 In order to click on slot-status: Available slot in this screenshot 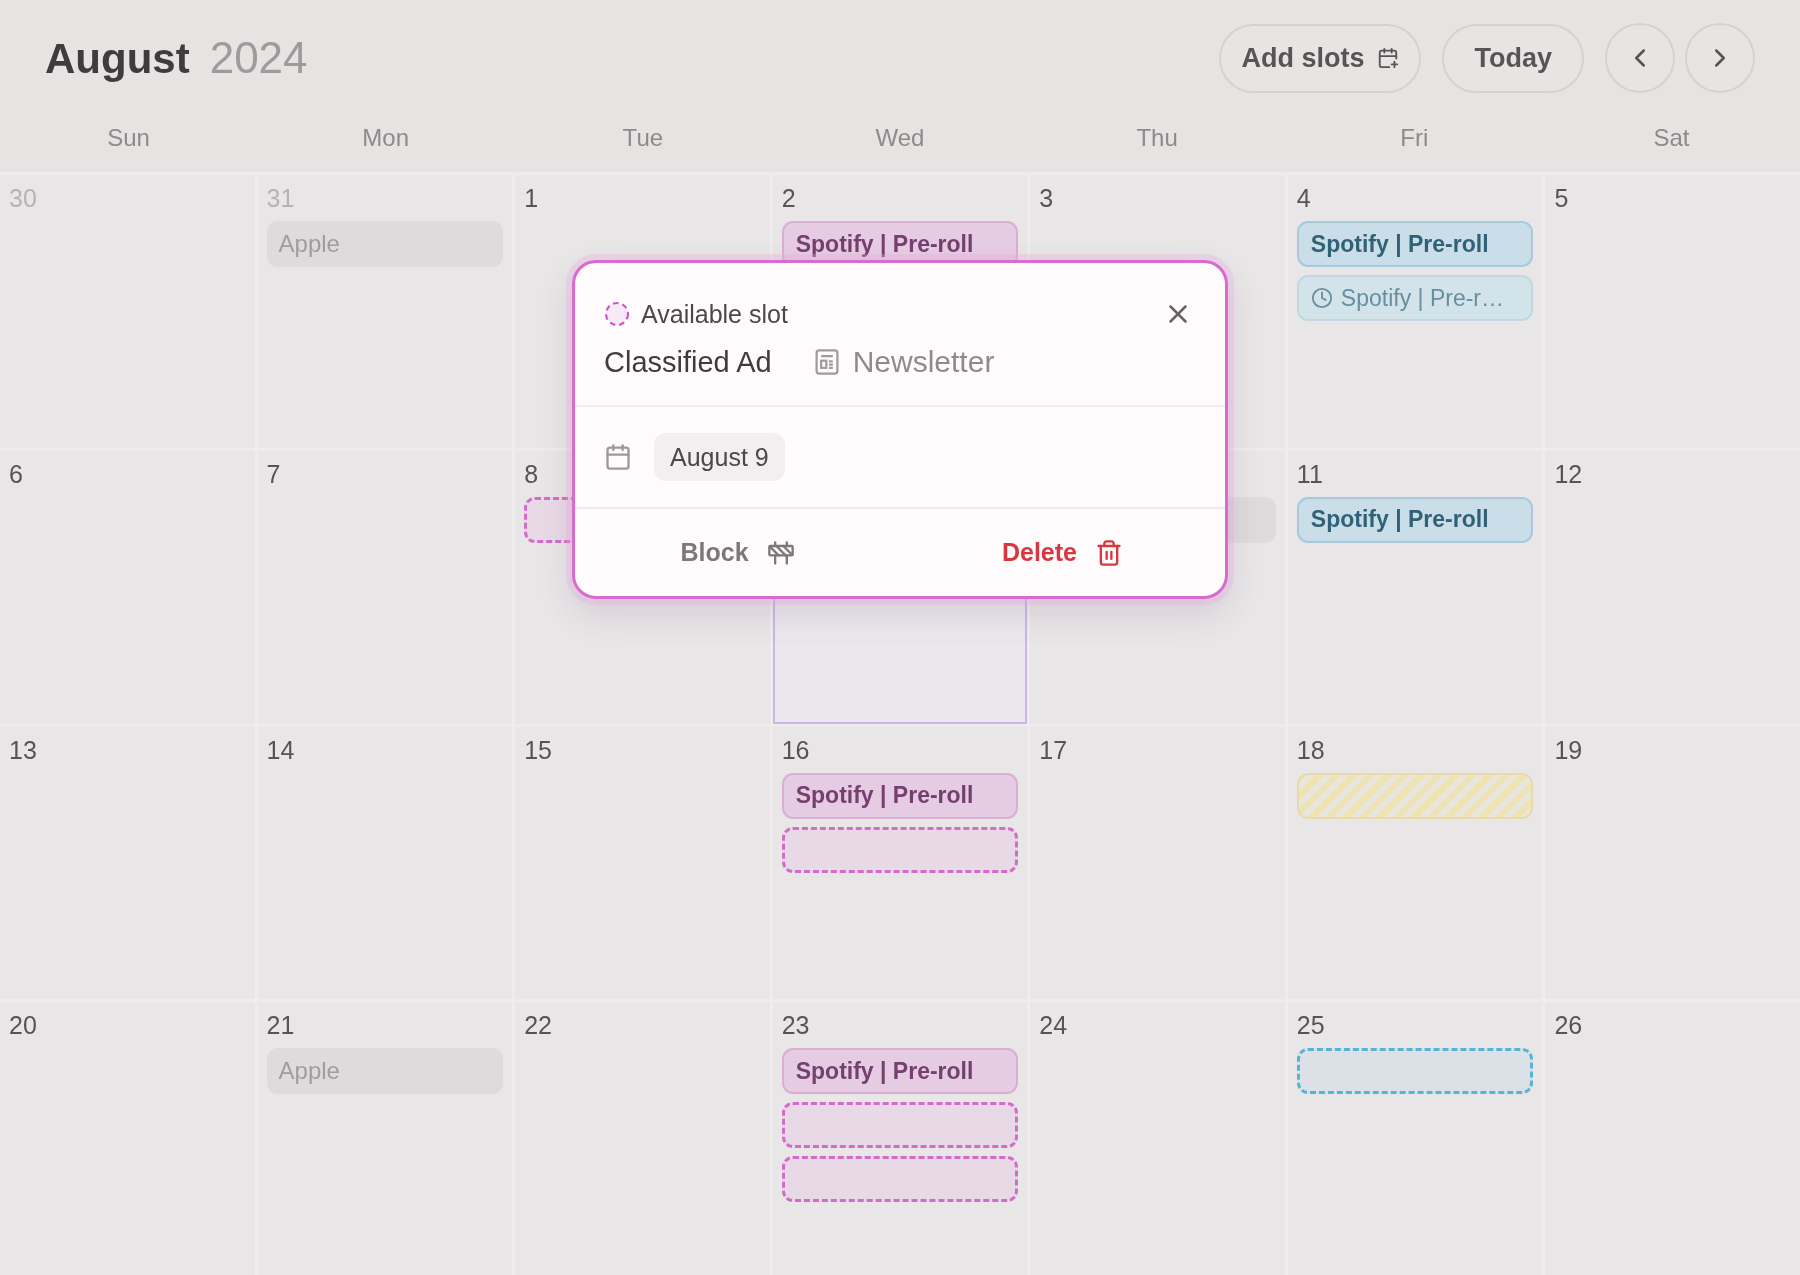, I will do `click(715, 314)`.